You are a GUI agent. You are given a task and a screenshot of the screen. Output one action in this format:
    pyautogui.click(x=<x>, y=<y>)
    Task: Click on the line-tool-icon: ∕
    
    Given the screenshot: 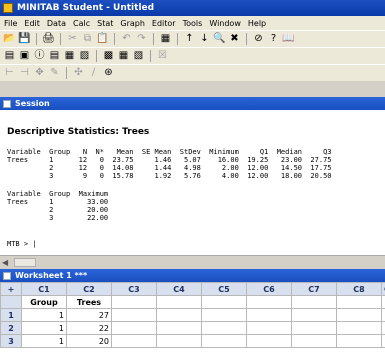 What is the action you would take?
    pyautogui.click(x=93, y=73)
    